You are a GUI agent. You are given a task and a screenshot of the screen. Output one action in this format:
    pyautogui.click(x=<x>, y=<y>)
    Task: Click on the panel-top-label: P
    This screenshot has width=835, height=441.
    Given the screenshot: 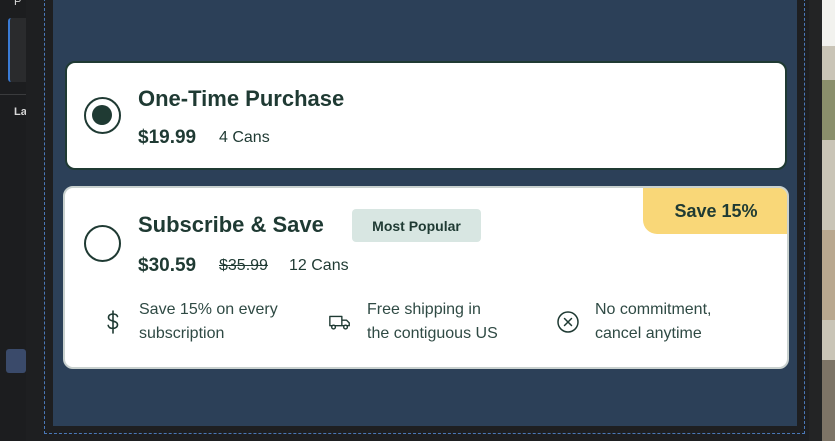 What is the action you would take?
    pyautogui.click(x=18, y=4)
    